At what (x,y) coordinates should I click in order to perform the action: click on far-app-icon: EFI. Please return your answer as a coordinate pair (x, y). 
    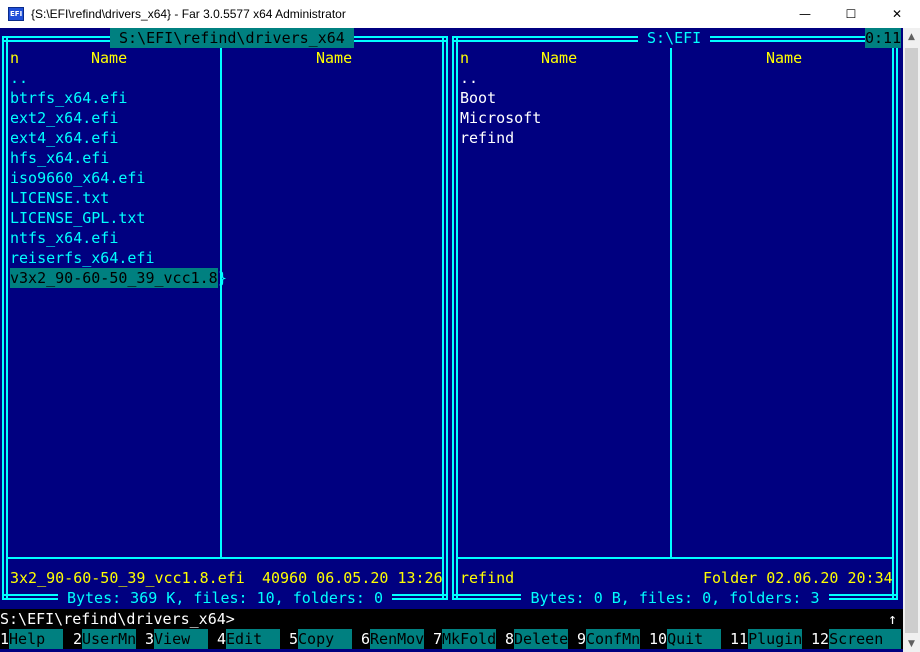
    Looking at the image, I should click on (16, 14).